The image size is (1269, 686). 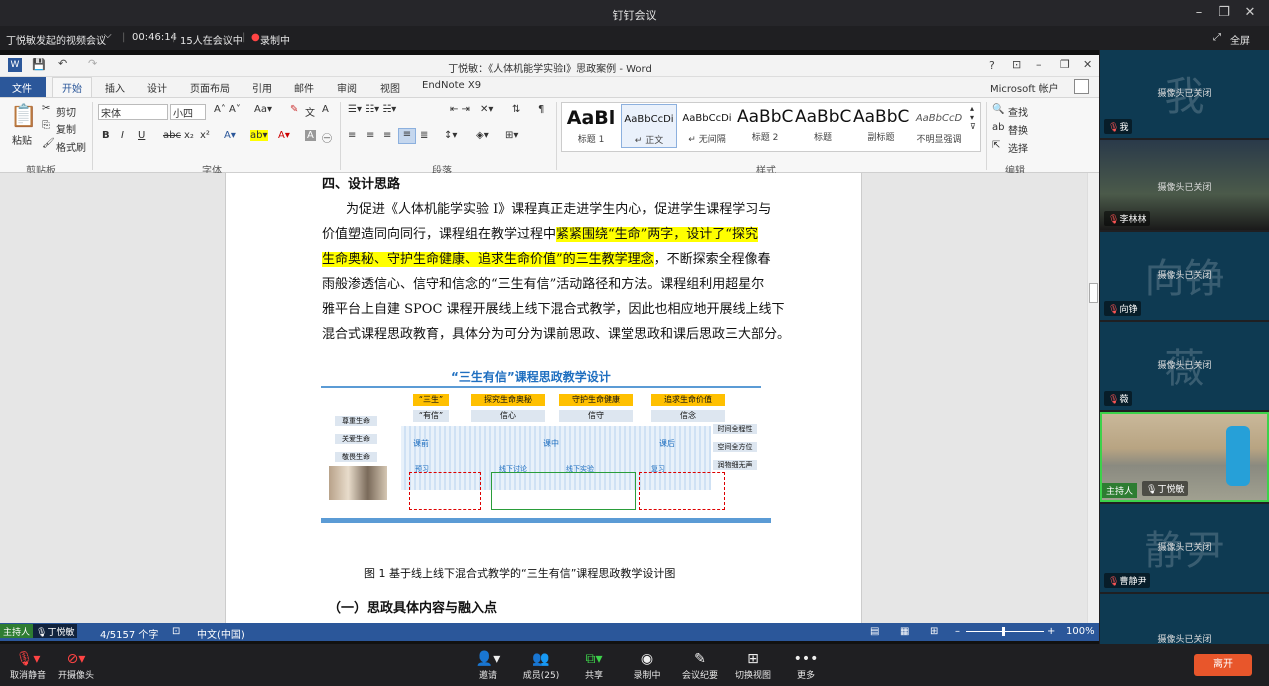 What do you see at coordinates (904, 631) in the screenshot?
I see `print-layout-icon: ▦` at bounding box center [904, 631].